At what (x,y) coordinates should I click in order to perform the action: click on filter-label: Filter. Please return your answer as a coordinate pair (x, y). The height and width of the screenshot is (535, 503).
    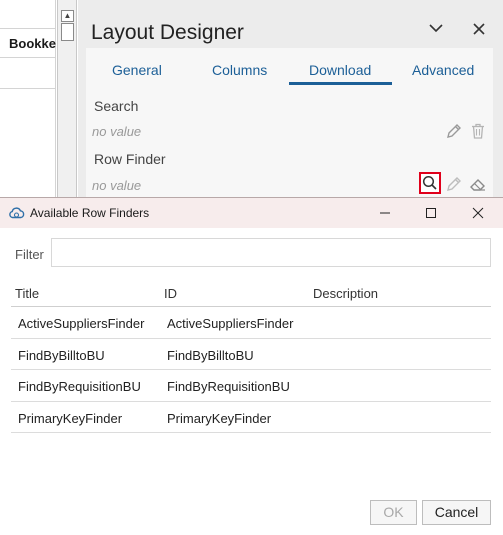
    Looking at the image, I should click on (29, 254).